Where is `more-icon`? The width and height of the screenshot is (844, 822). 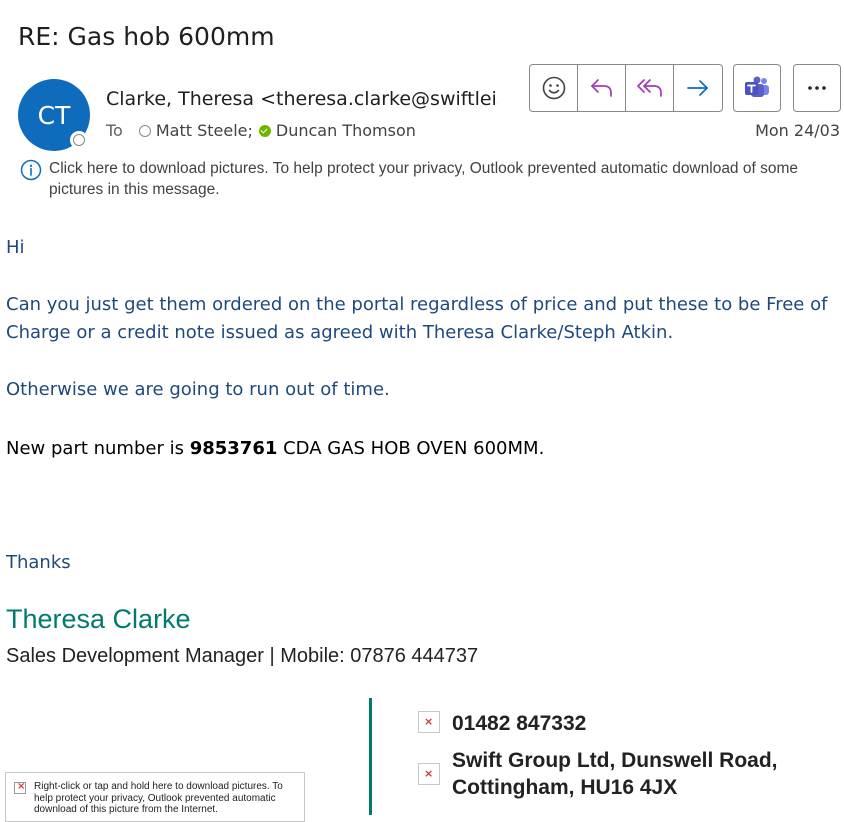 more-icon is located at coordinates (817, 88).